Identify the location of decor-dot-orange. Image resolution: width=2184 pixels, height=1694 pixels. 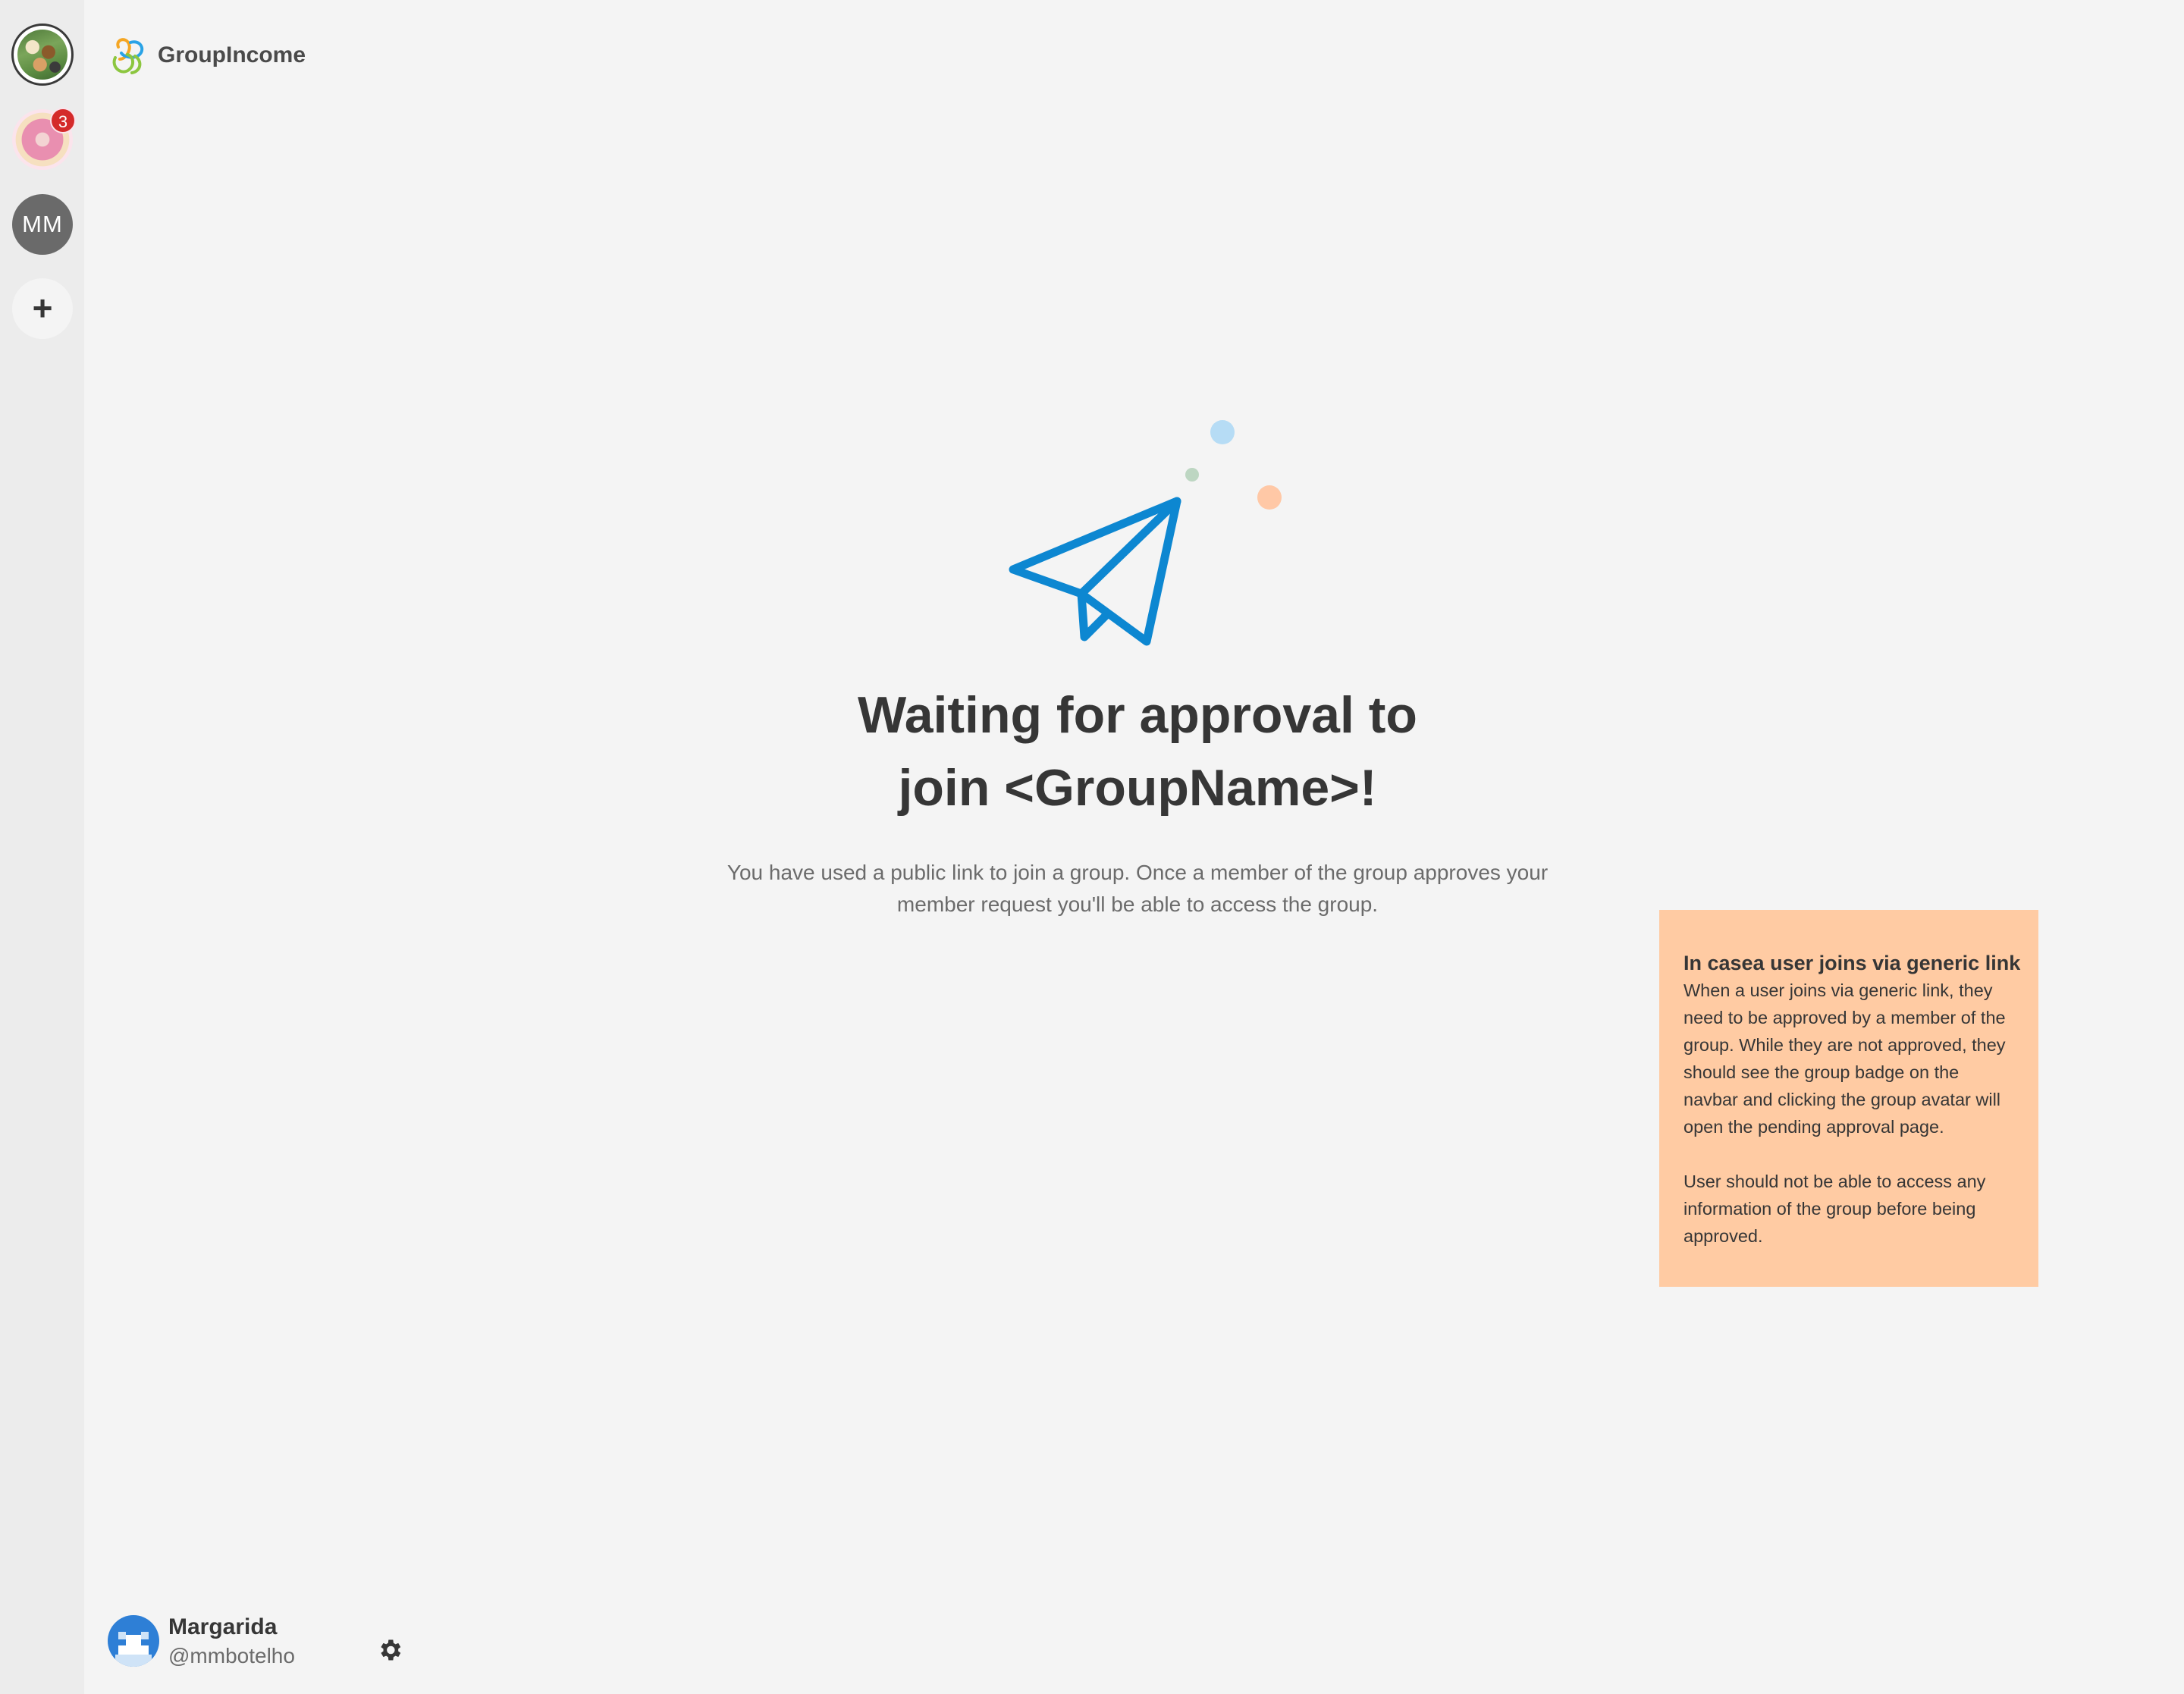
(1269, 497).